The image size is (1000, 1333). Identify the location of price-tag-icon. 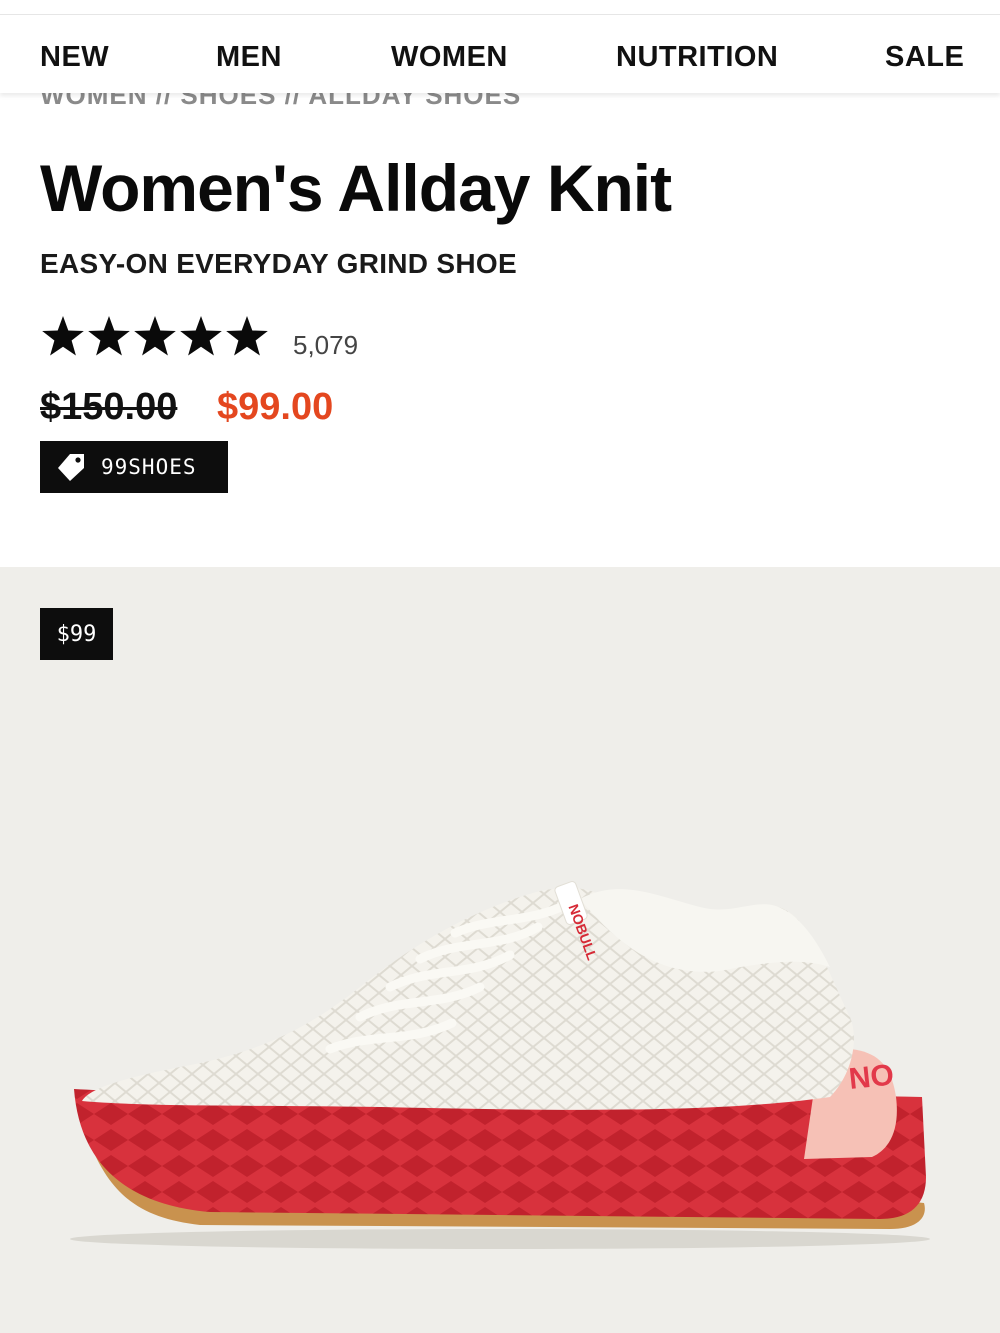
(71, 467).